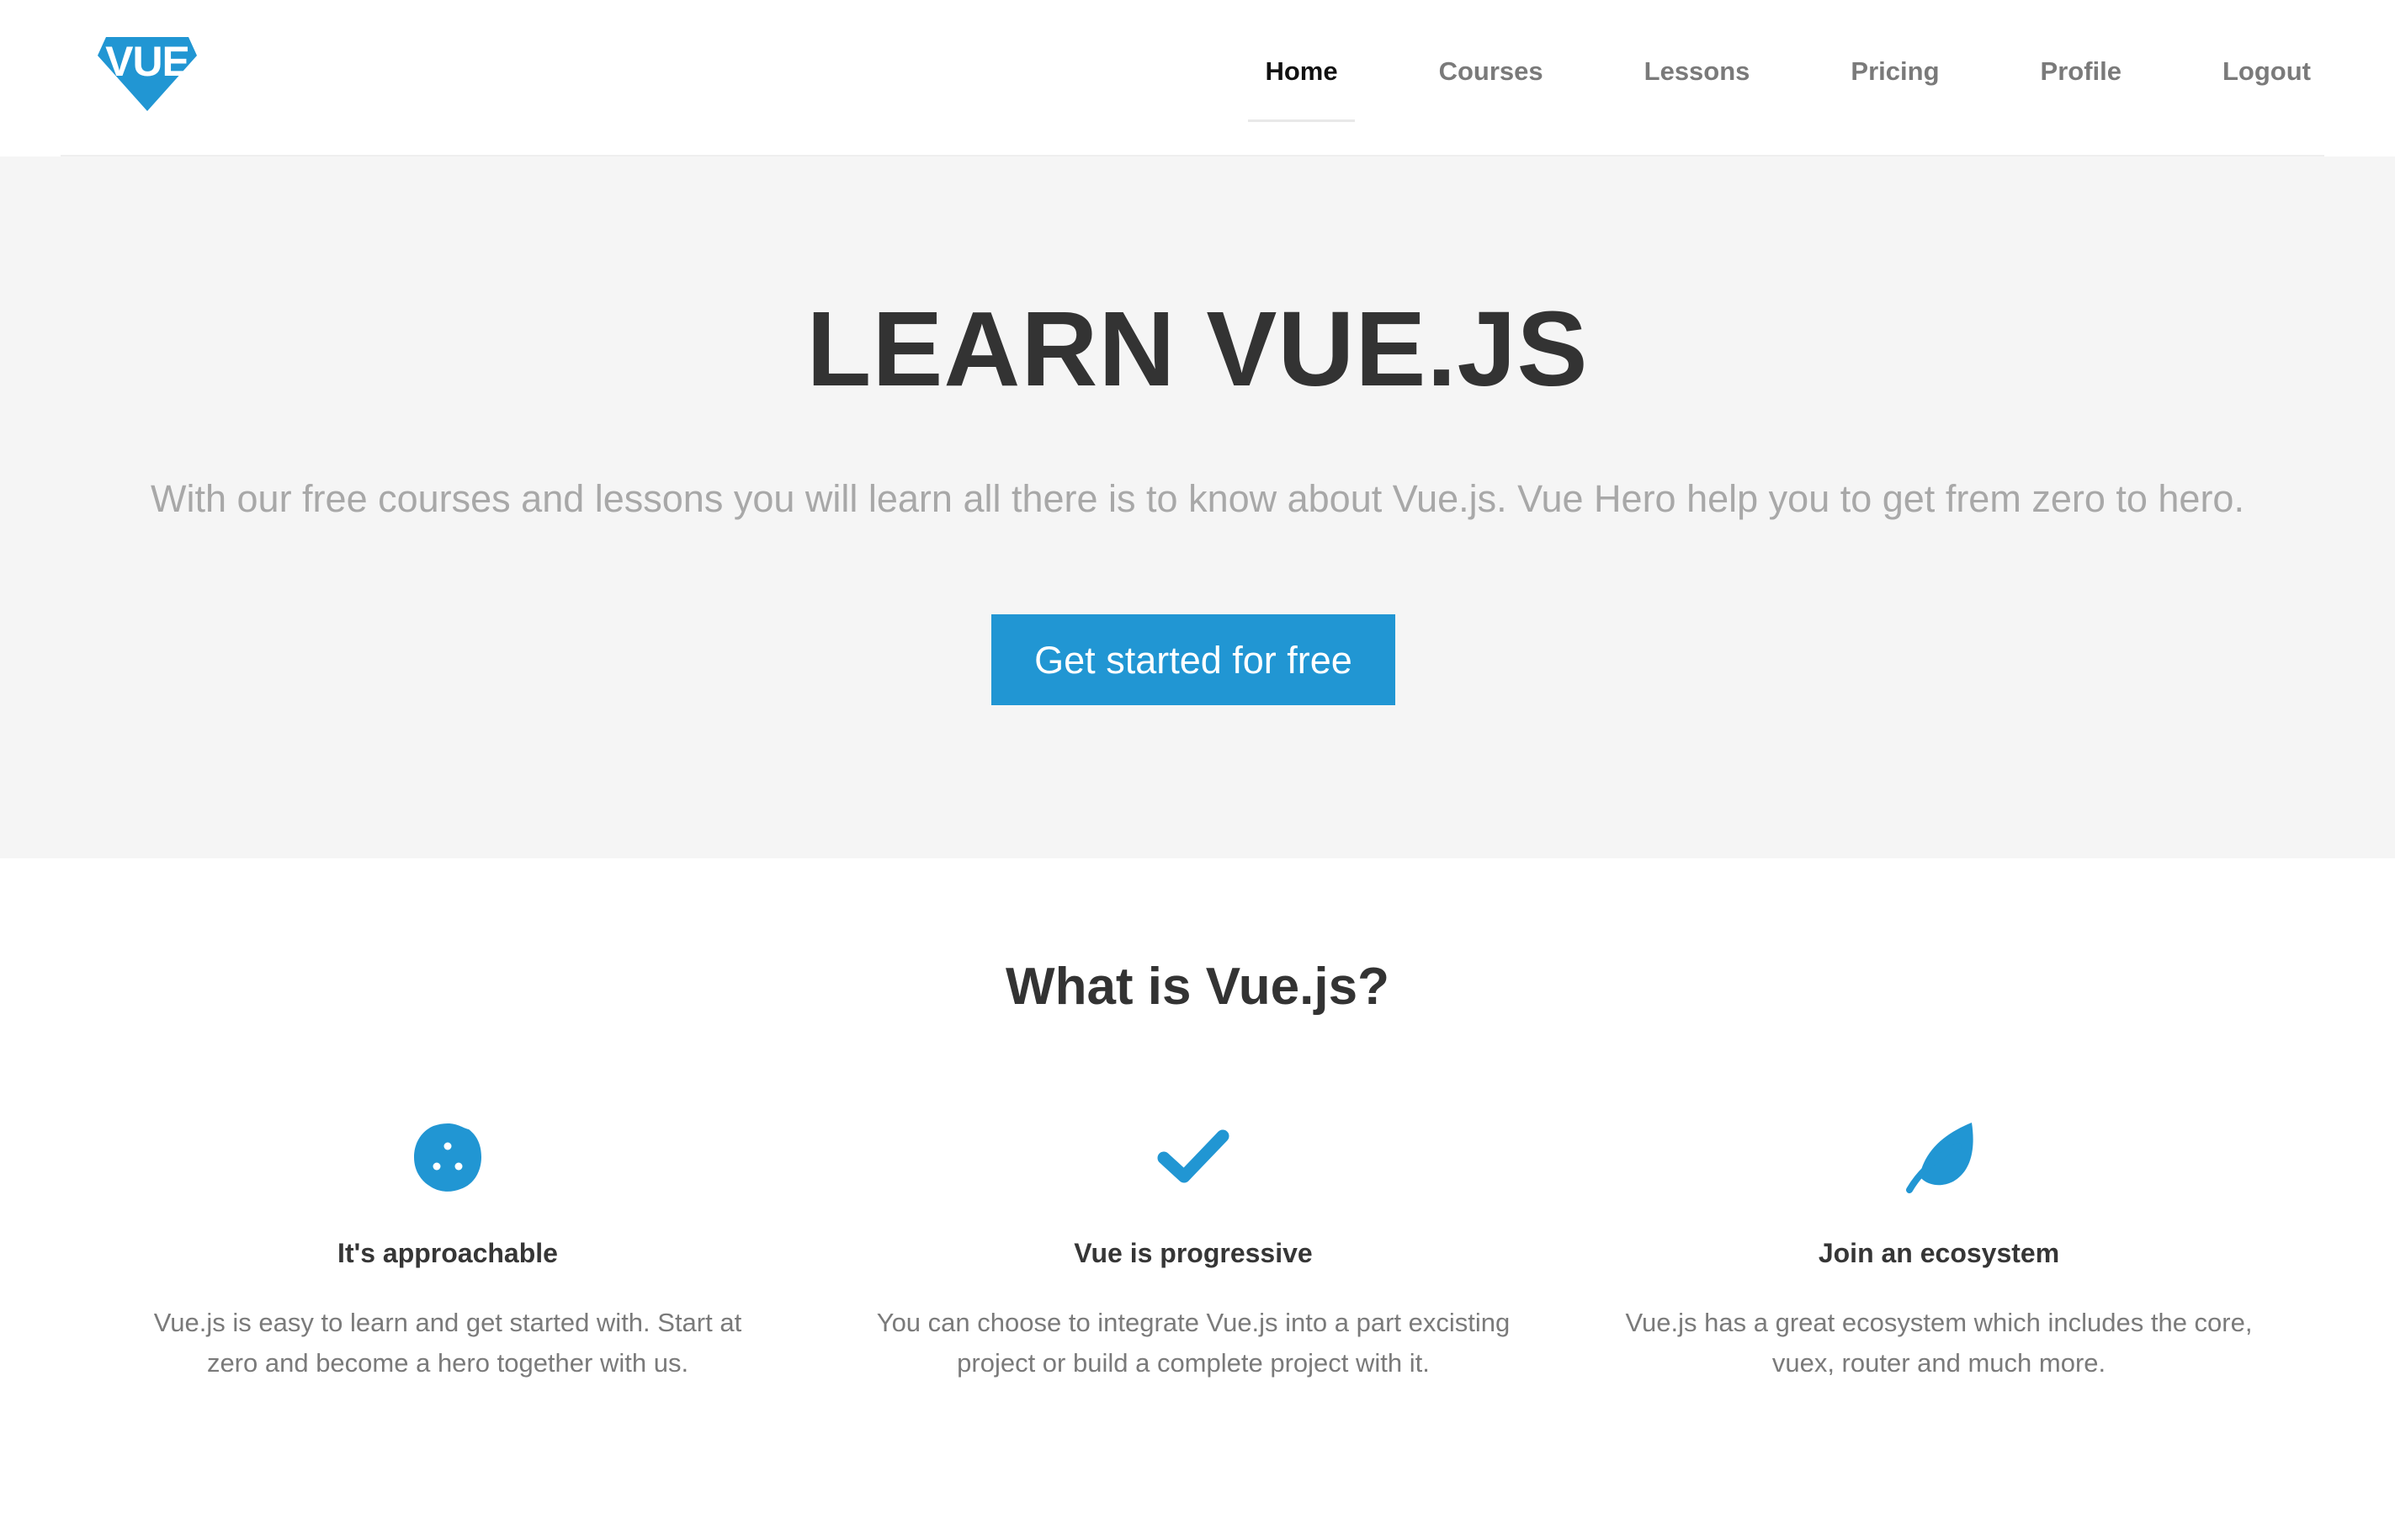 The image size is (2395, 1540). I want to click on nav-item-pricing: Pricing, so click(1895, 78).